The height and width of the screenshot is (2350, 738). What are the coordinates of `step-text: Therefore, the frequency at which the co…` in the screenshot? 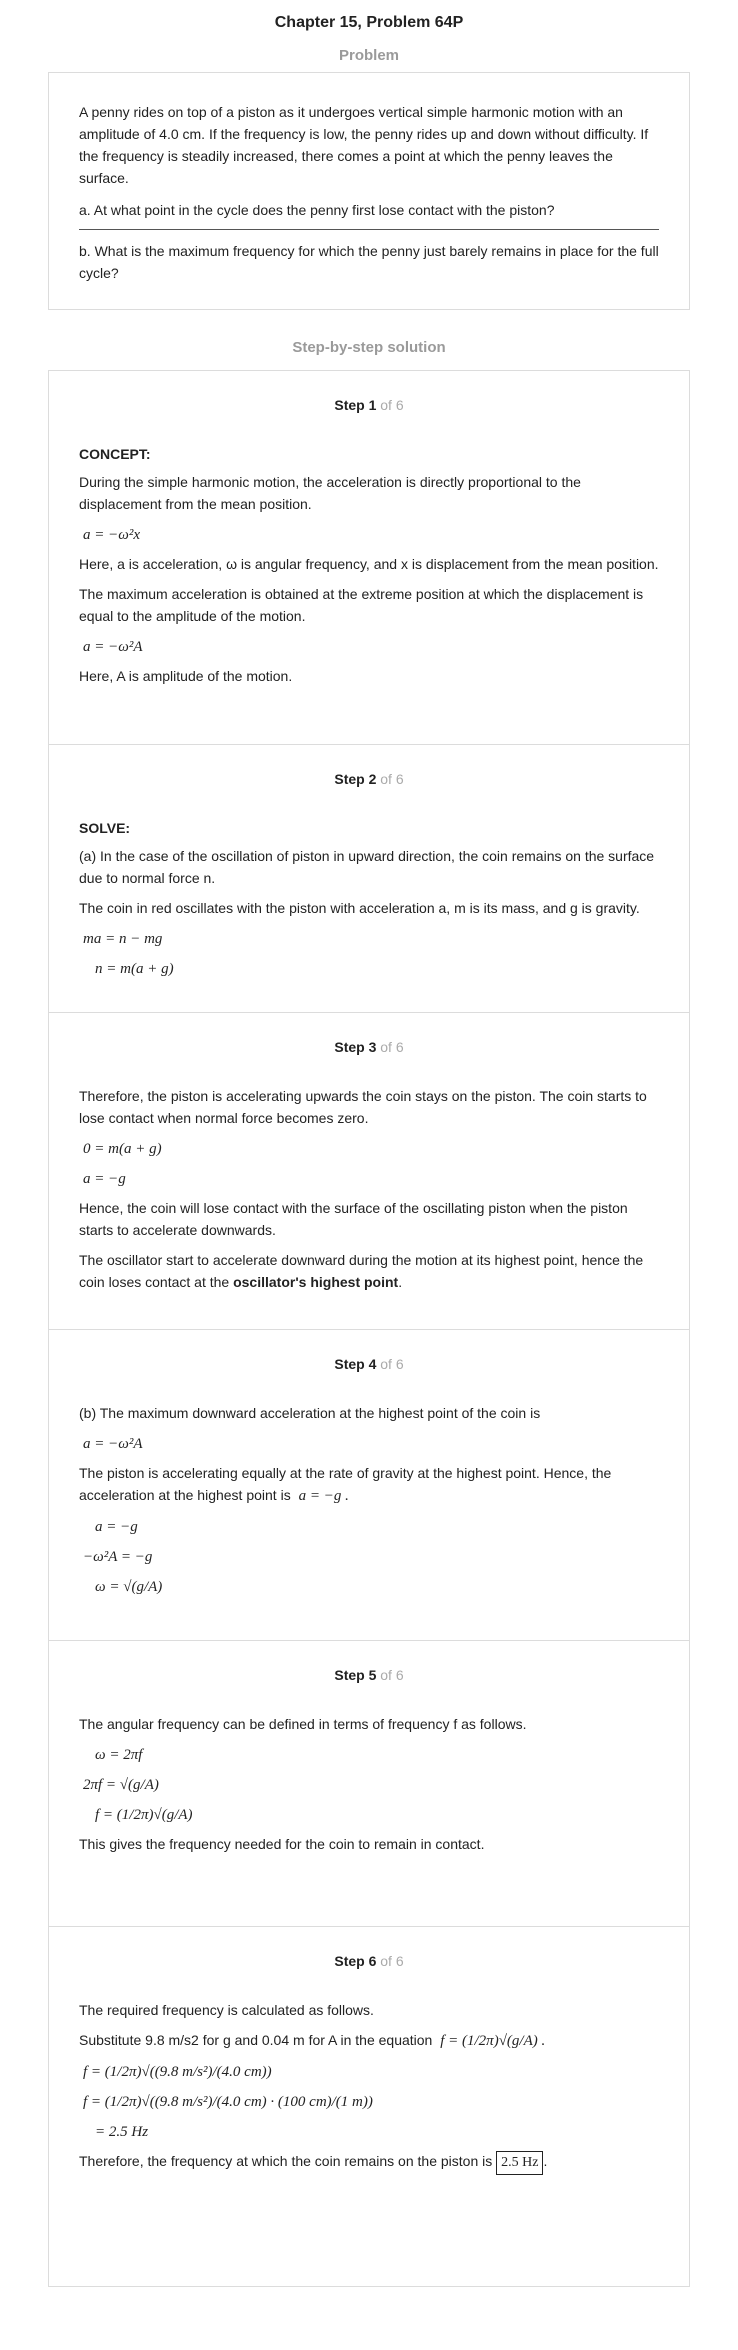 It's located at (369, 2162).